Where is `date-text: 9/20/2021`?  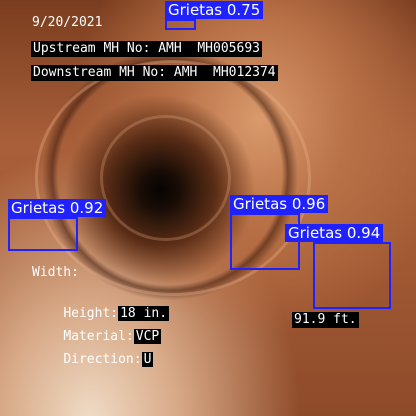
date-text: 9/20/2021 is located at coordinates (67, 22).